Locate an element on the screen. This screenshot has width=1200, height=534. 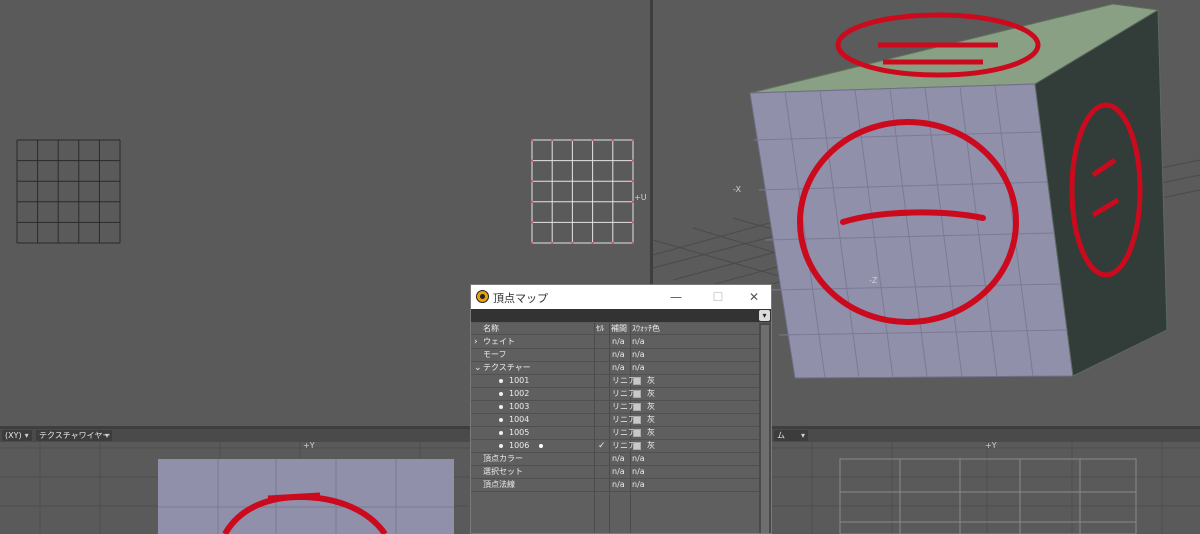
modo-app-icon is located at coordinates (482, 296).